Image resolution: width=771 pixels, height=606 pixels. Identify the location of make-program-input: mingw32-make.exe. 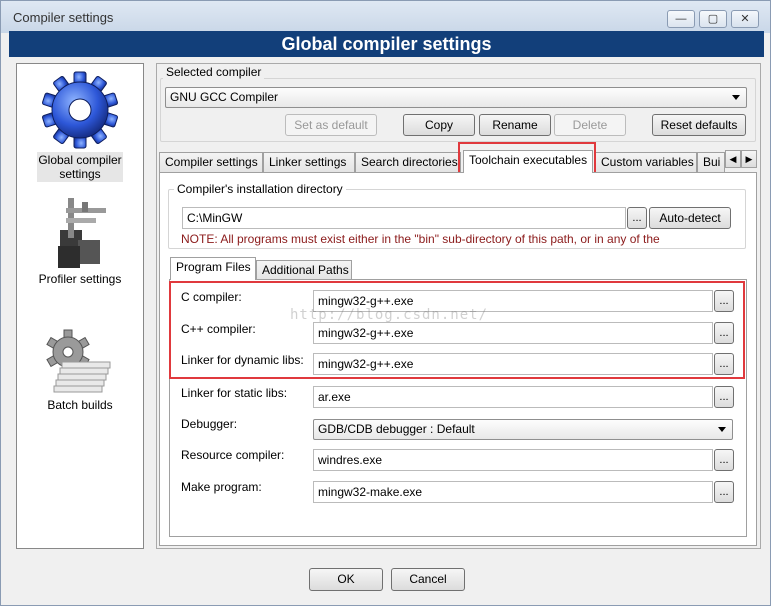
(513, 492).